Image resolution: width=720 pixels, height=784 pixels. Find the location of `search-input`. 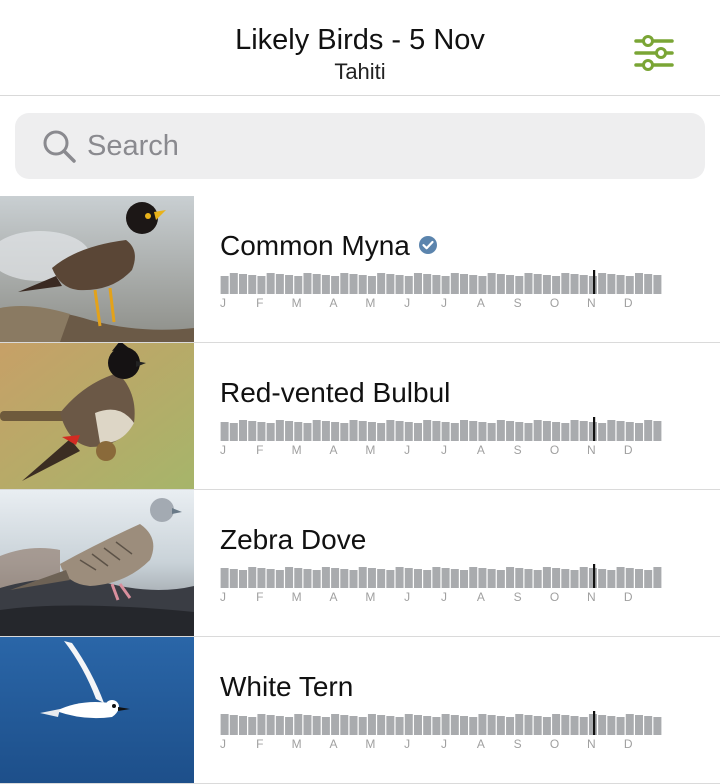

search-input is located at coordinates (387, 146).